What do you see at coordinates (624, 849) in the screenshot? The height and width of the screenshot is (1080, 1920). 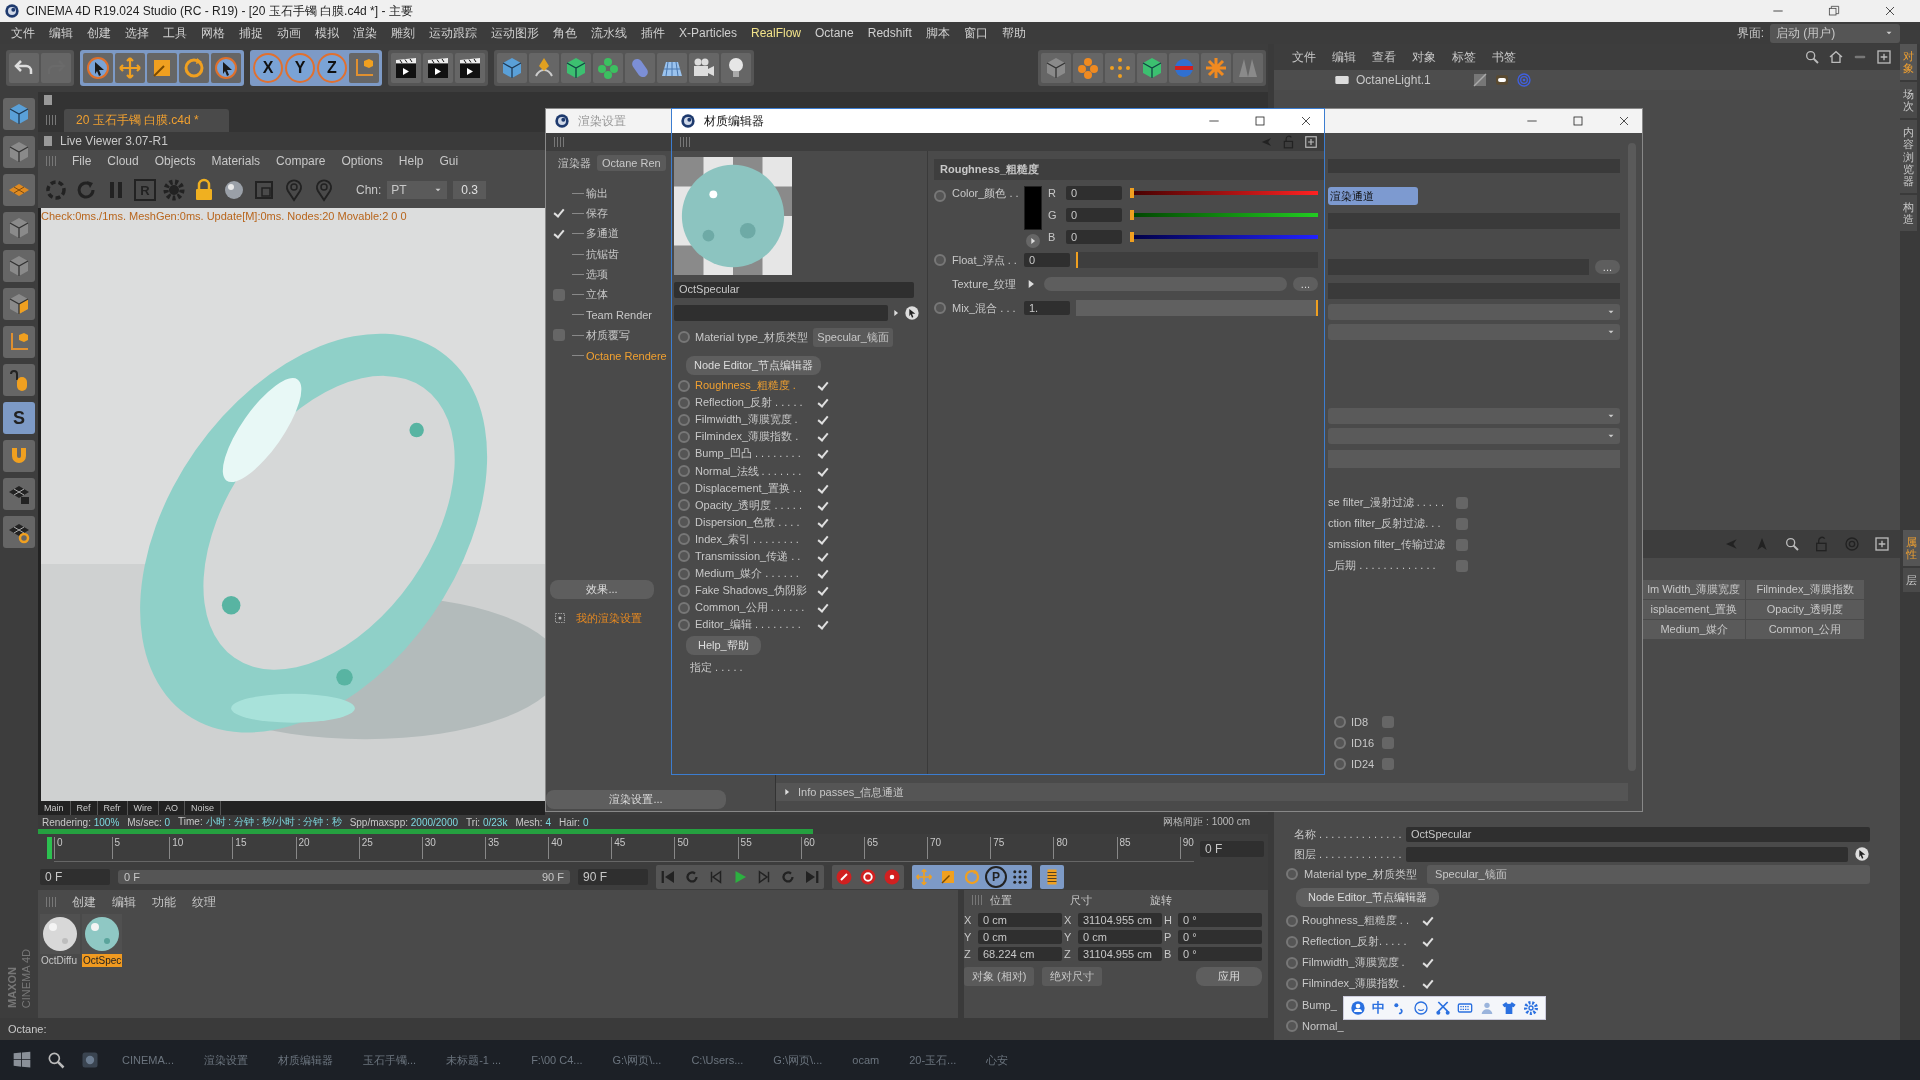 I see `timeline-ruler: 0 5 10 15 20 25 30 35 40 45 50 55 60 65 70 75 80 85 90` at bounding box center [624, 849].